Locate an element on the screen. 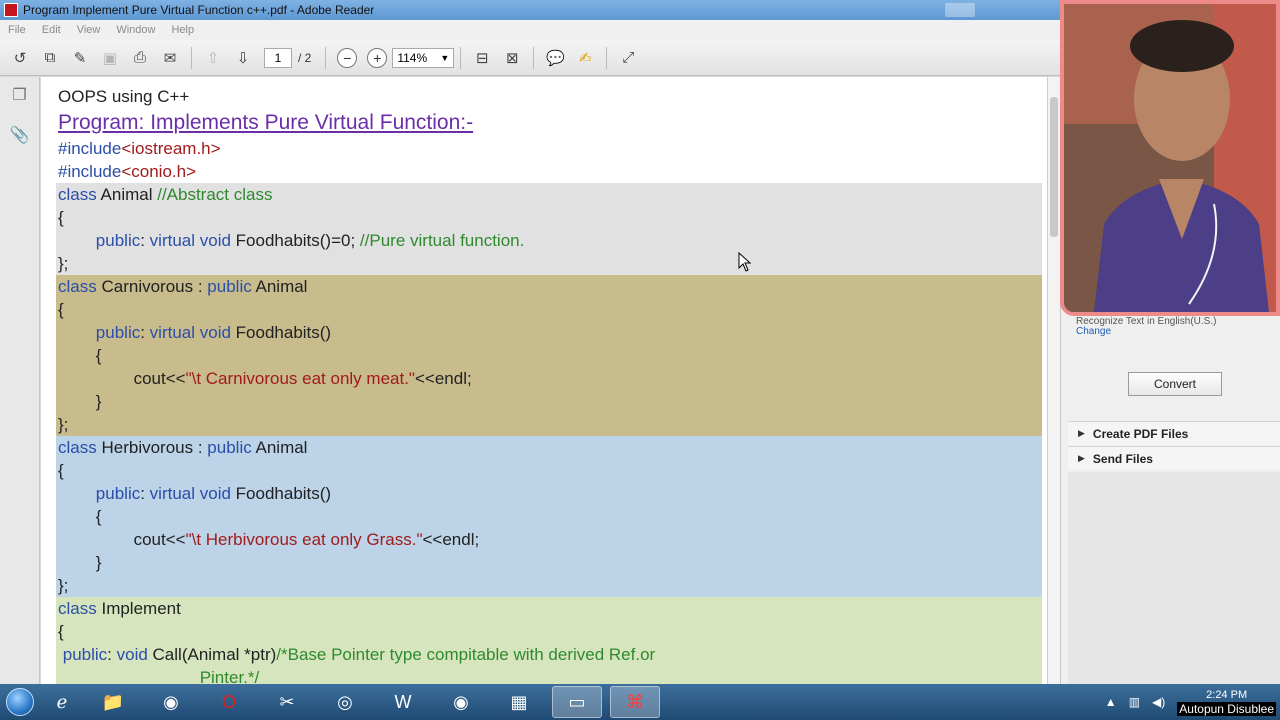 The height and width of the screenshot is (720, 1280). code-token: <<endl; is located at coordinates (451, 539).